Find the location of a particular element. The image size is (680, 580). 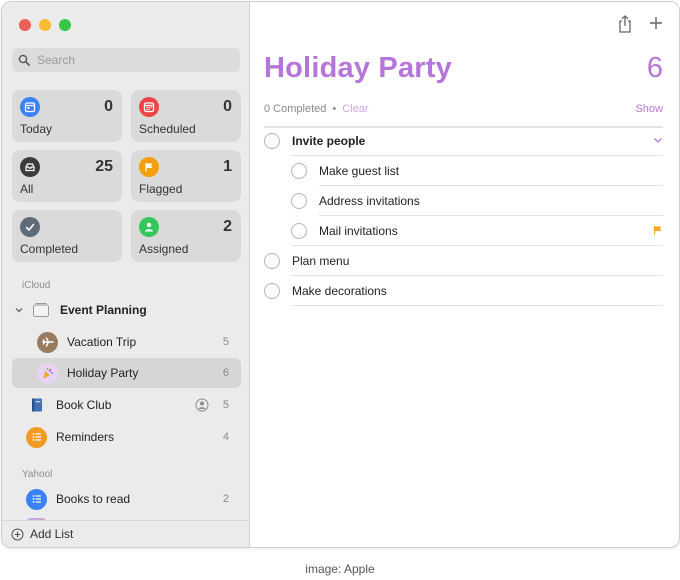

list-label: Holiday Party is located at coordinates (103, 373).